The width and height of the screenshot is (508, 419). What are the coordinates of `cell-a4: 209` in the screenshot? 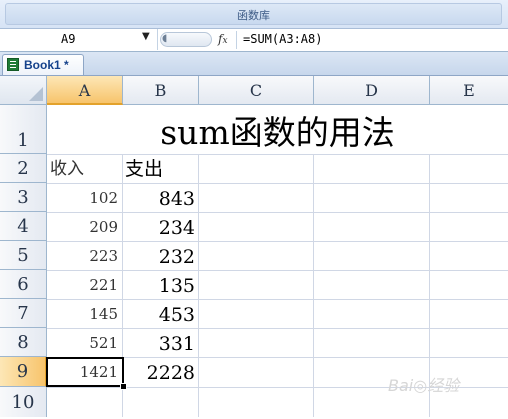 It's located at (85, 226).